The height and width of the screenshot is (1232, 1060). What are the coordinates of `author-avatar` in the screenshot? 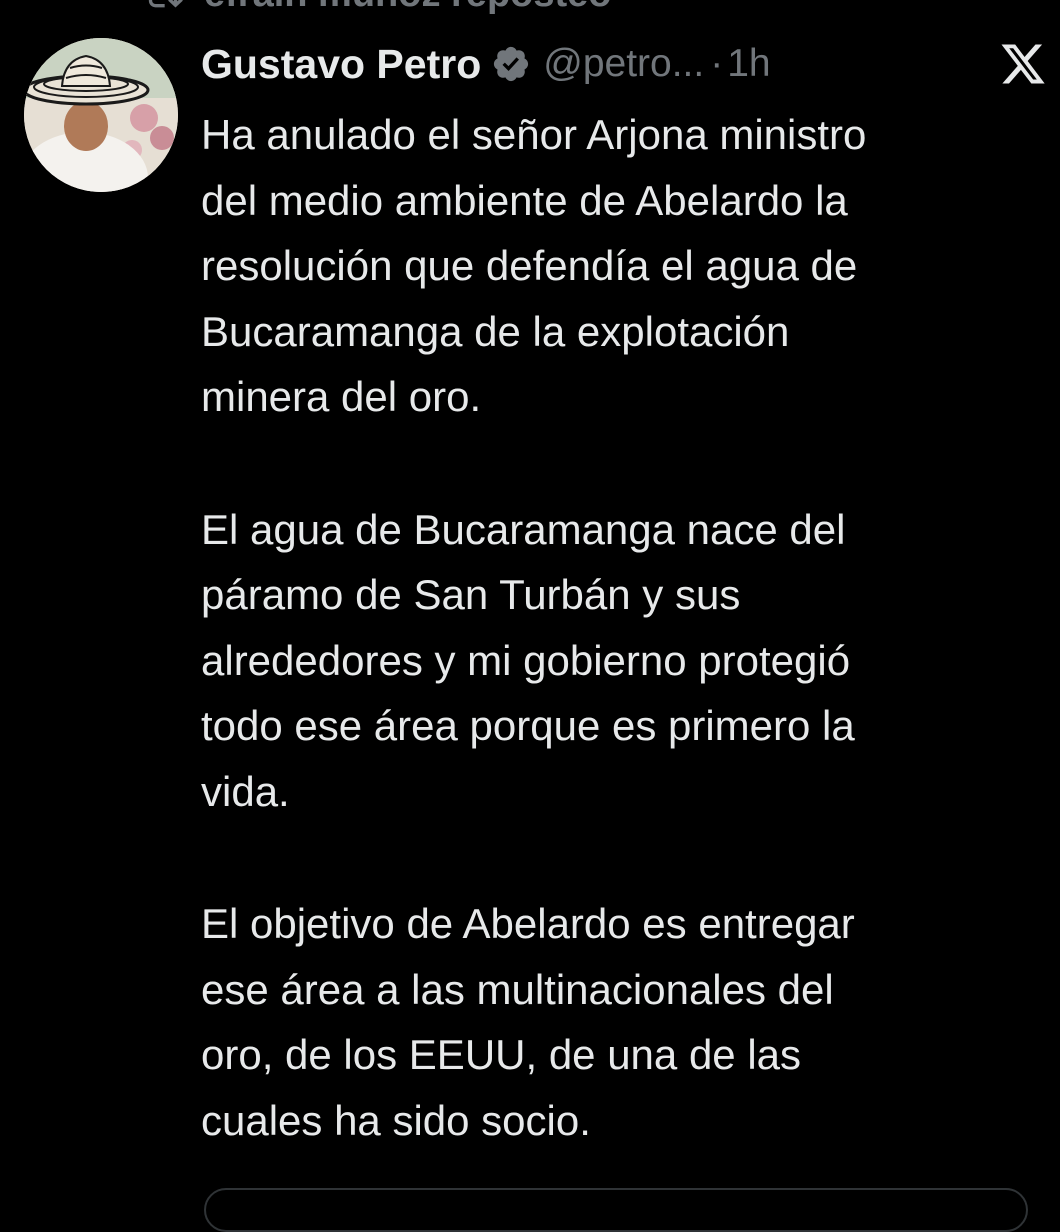 It's located at (101, 115).